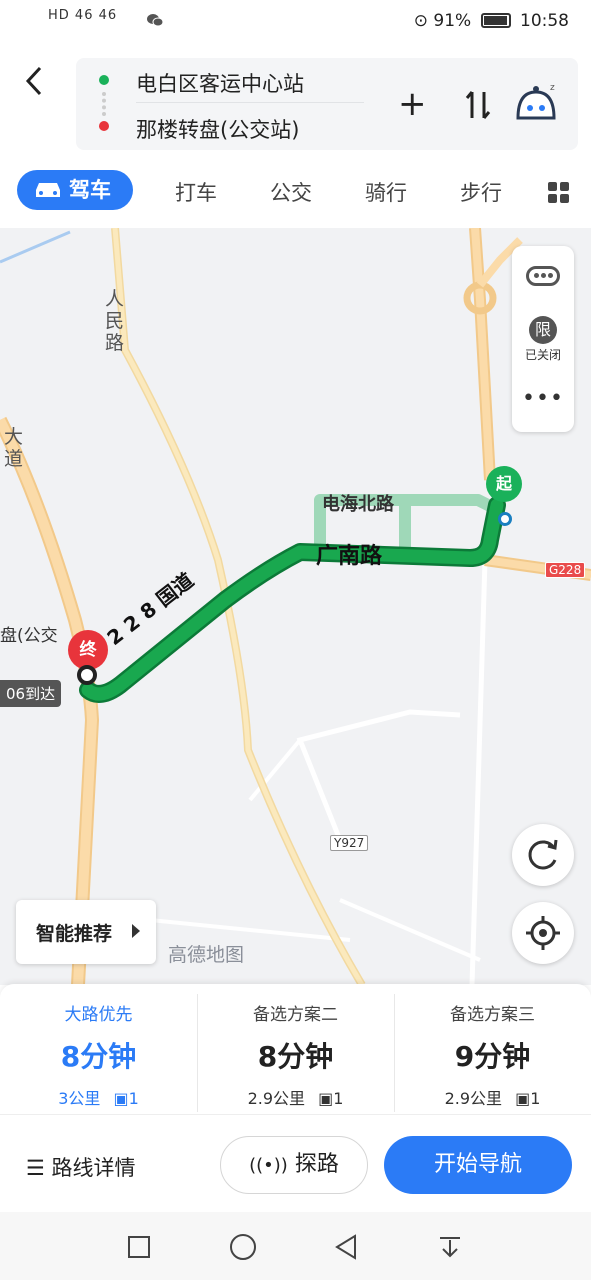  What do you see at coordinates (536, 102) in the screenshot?
I see `assistant-icon: z` at bounding box center [536, 102].